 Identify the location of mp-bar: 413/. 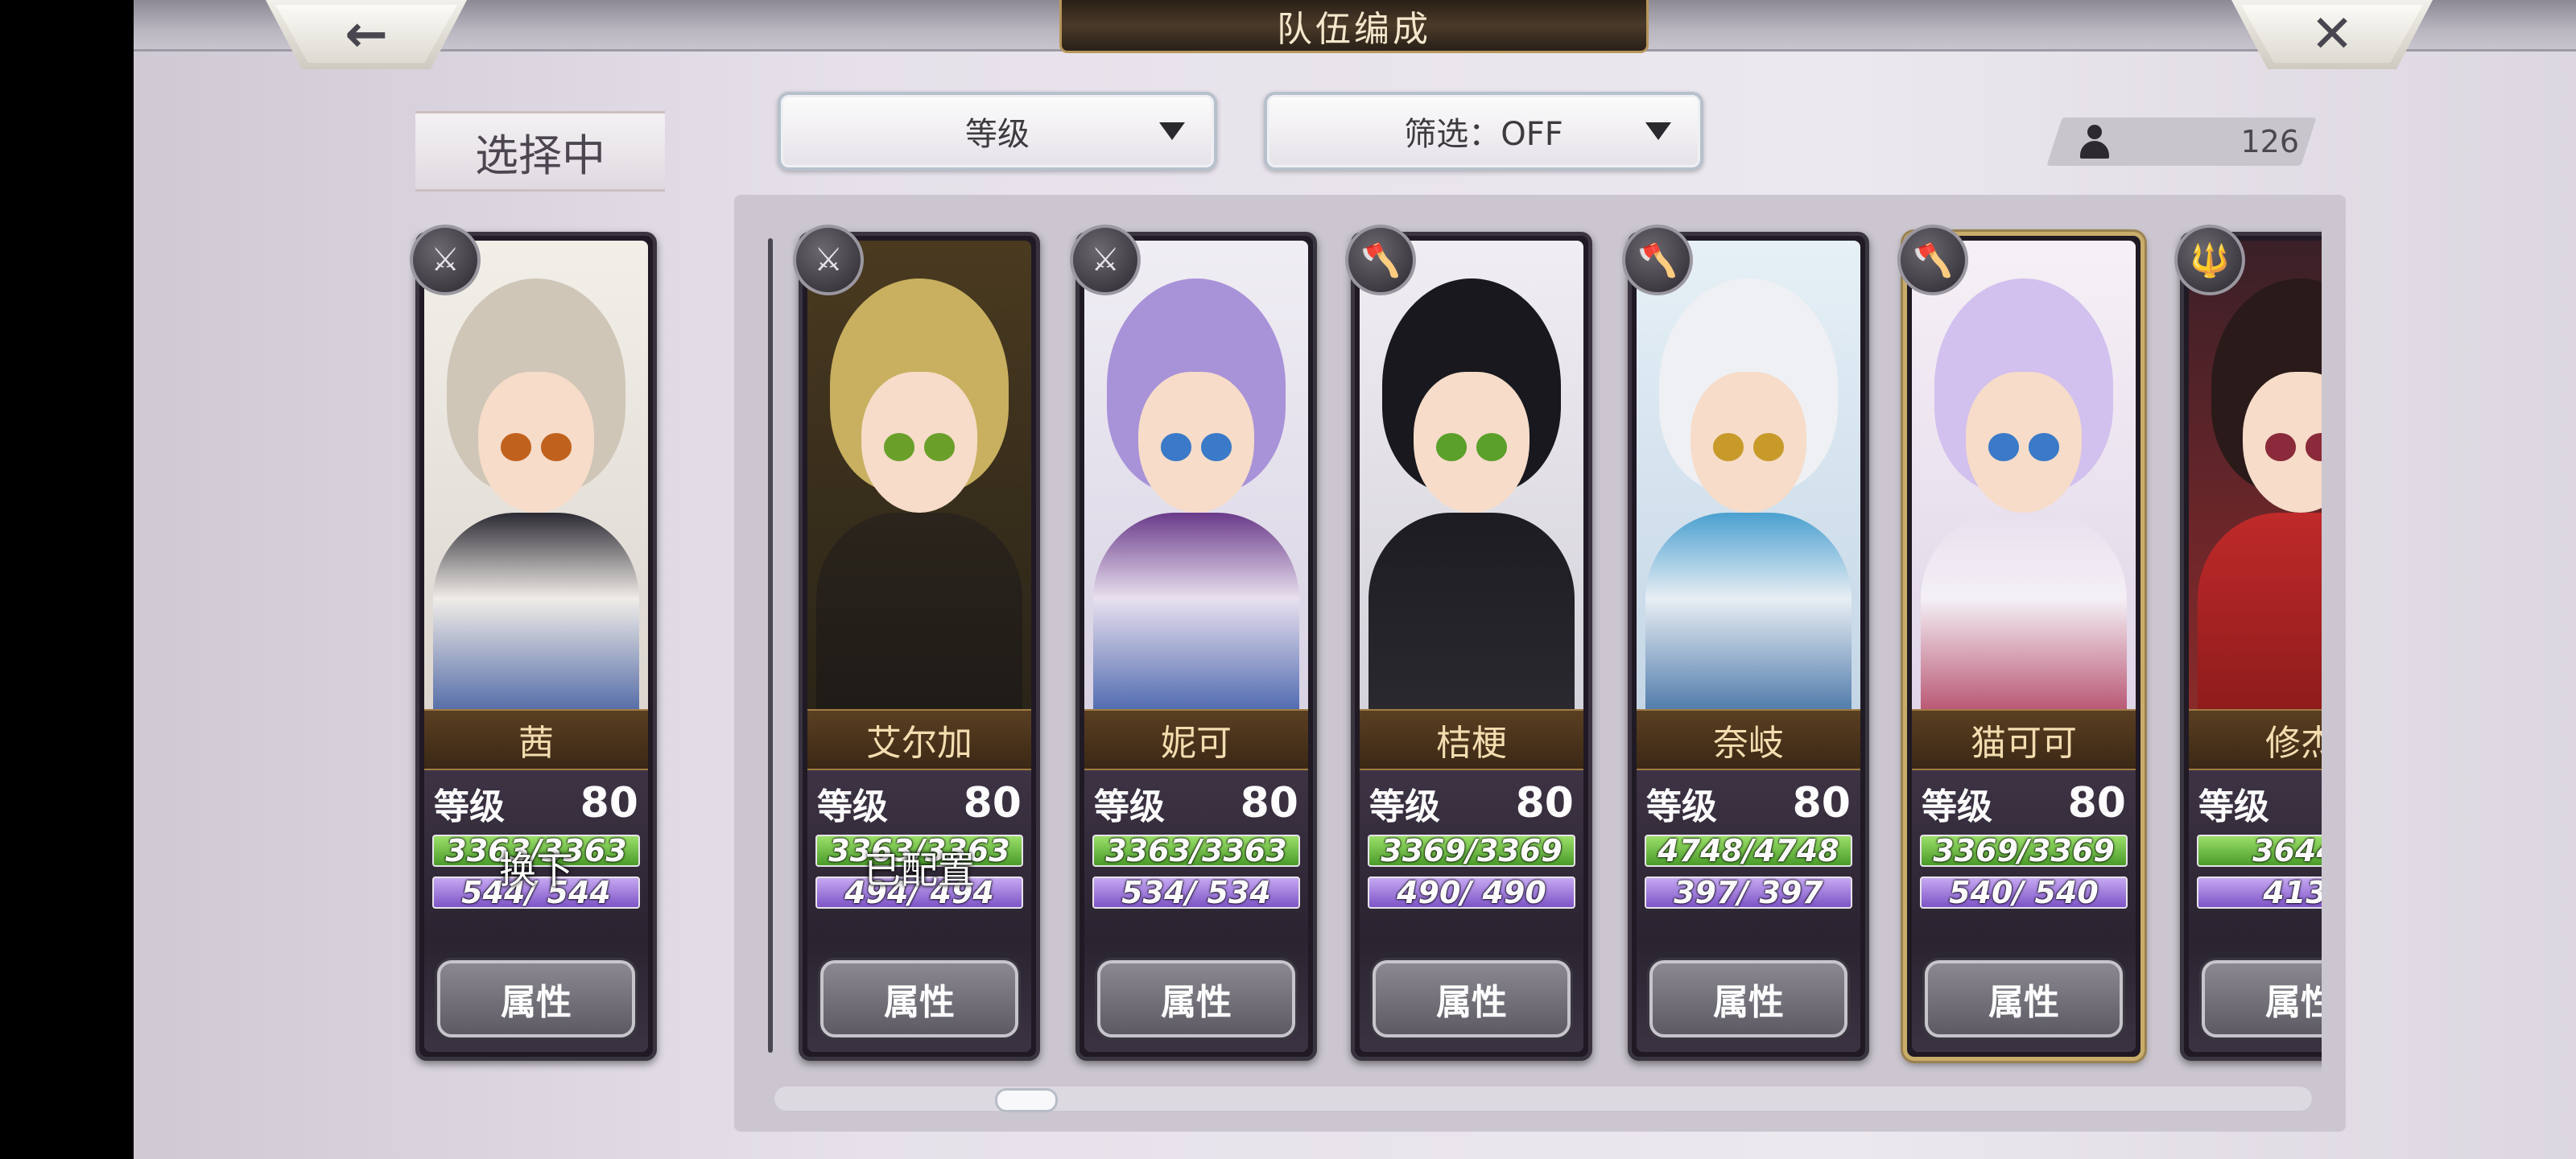
(2259, 892).